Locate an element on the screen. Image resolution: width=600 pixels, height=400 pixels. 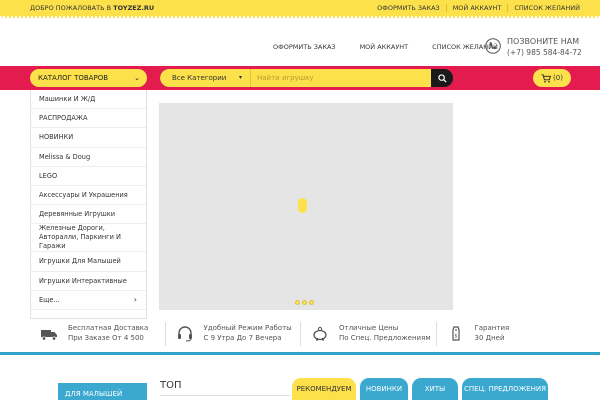
header-link-checkout: Оформить заказ is located at coordinates (304, 47).